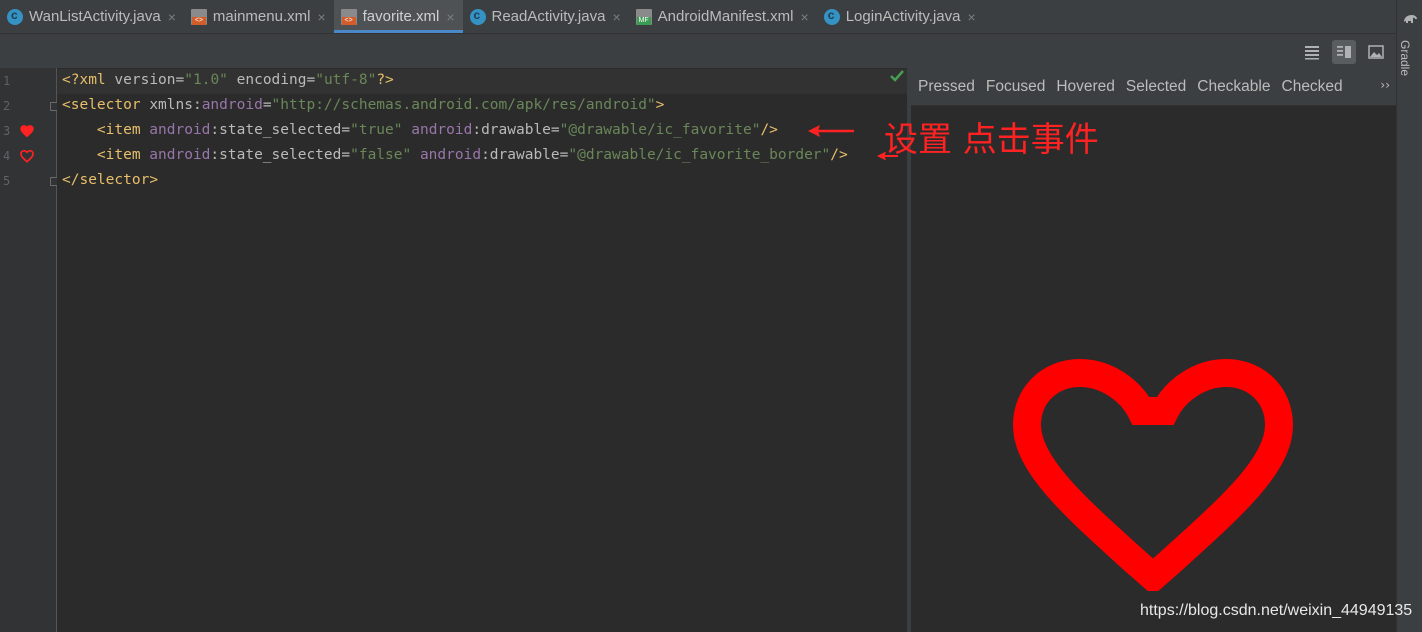 The height and width of the screenshot is (632, 1422). What do you see at coordinates (725, 16) in the screenshot?
I see `tab-label: AndroidManifest.xml` at bounding box center [725, 16].